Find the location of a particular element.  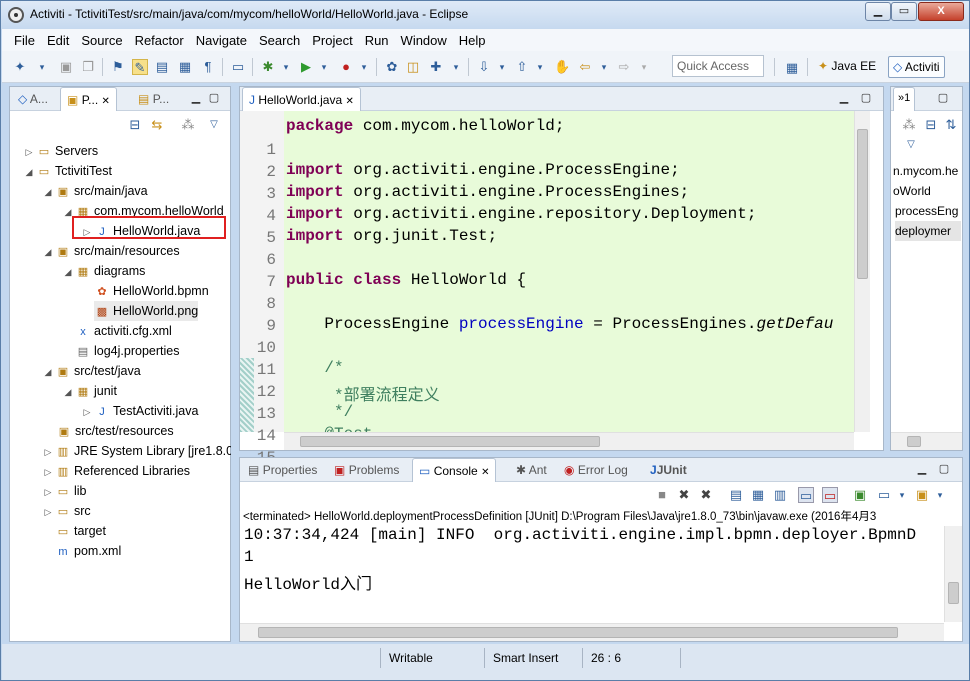

menu-file: File is located at coordinates (24, 40).